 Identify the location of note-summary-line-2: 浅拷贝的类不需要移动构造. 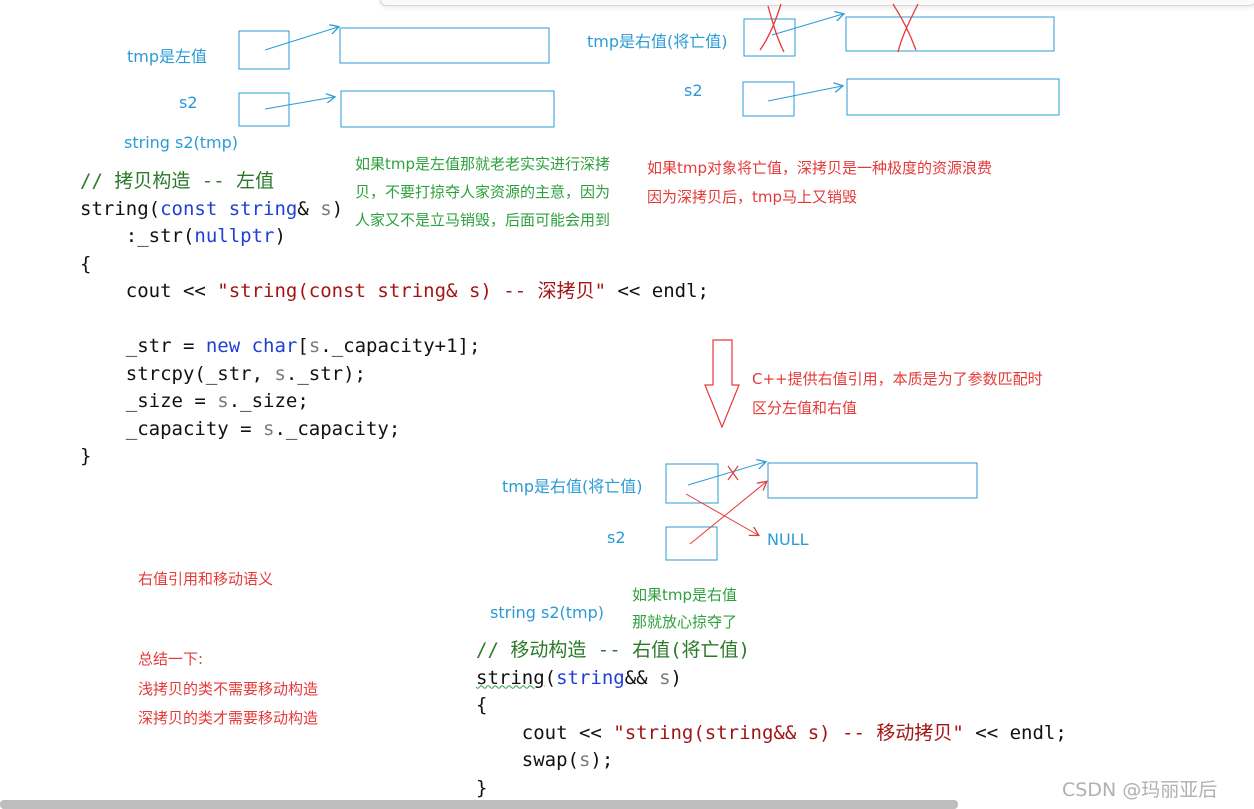
(228, 689).